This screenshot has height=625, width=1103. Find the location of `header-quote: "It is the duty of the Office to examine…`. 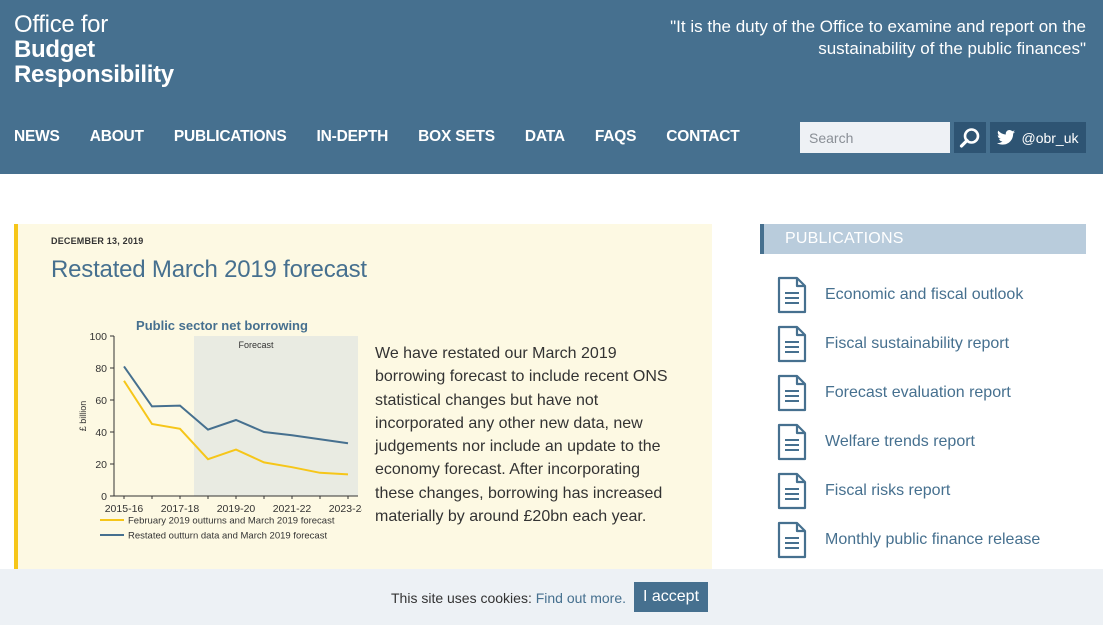

header-quote: "It is the duty of the Office to examine… is located at coordinates (878, 37).